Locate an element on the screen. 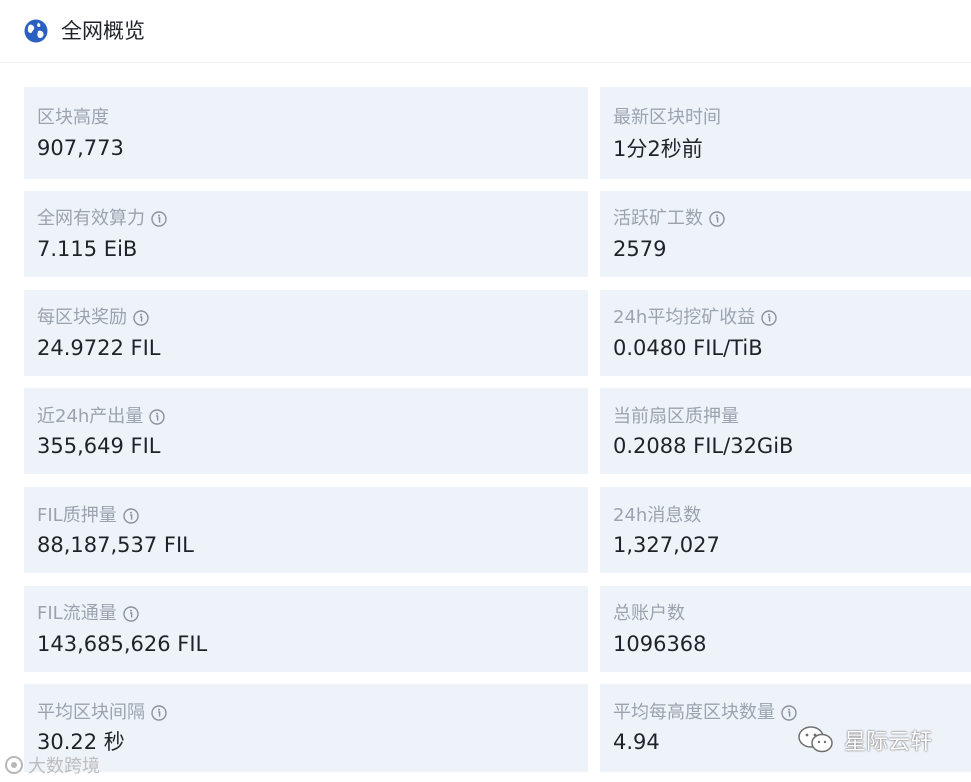 The height and width of the screenshot is (782, 971). overview-header: 全网概览 is located at coordinates (485, 31).